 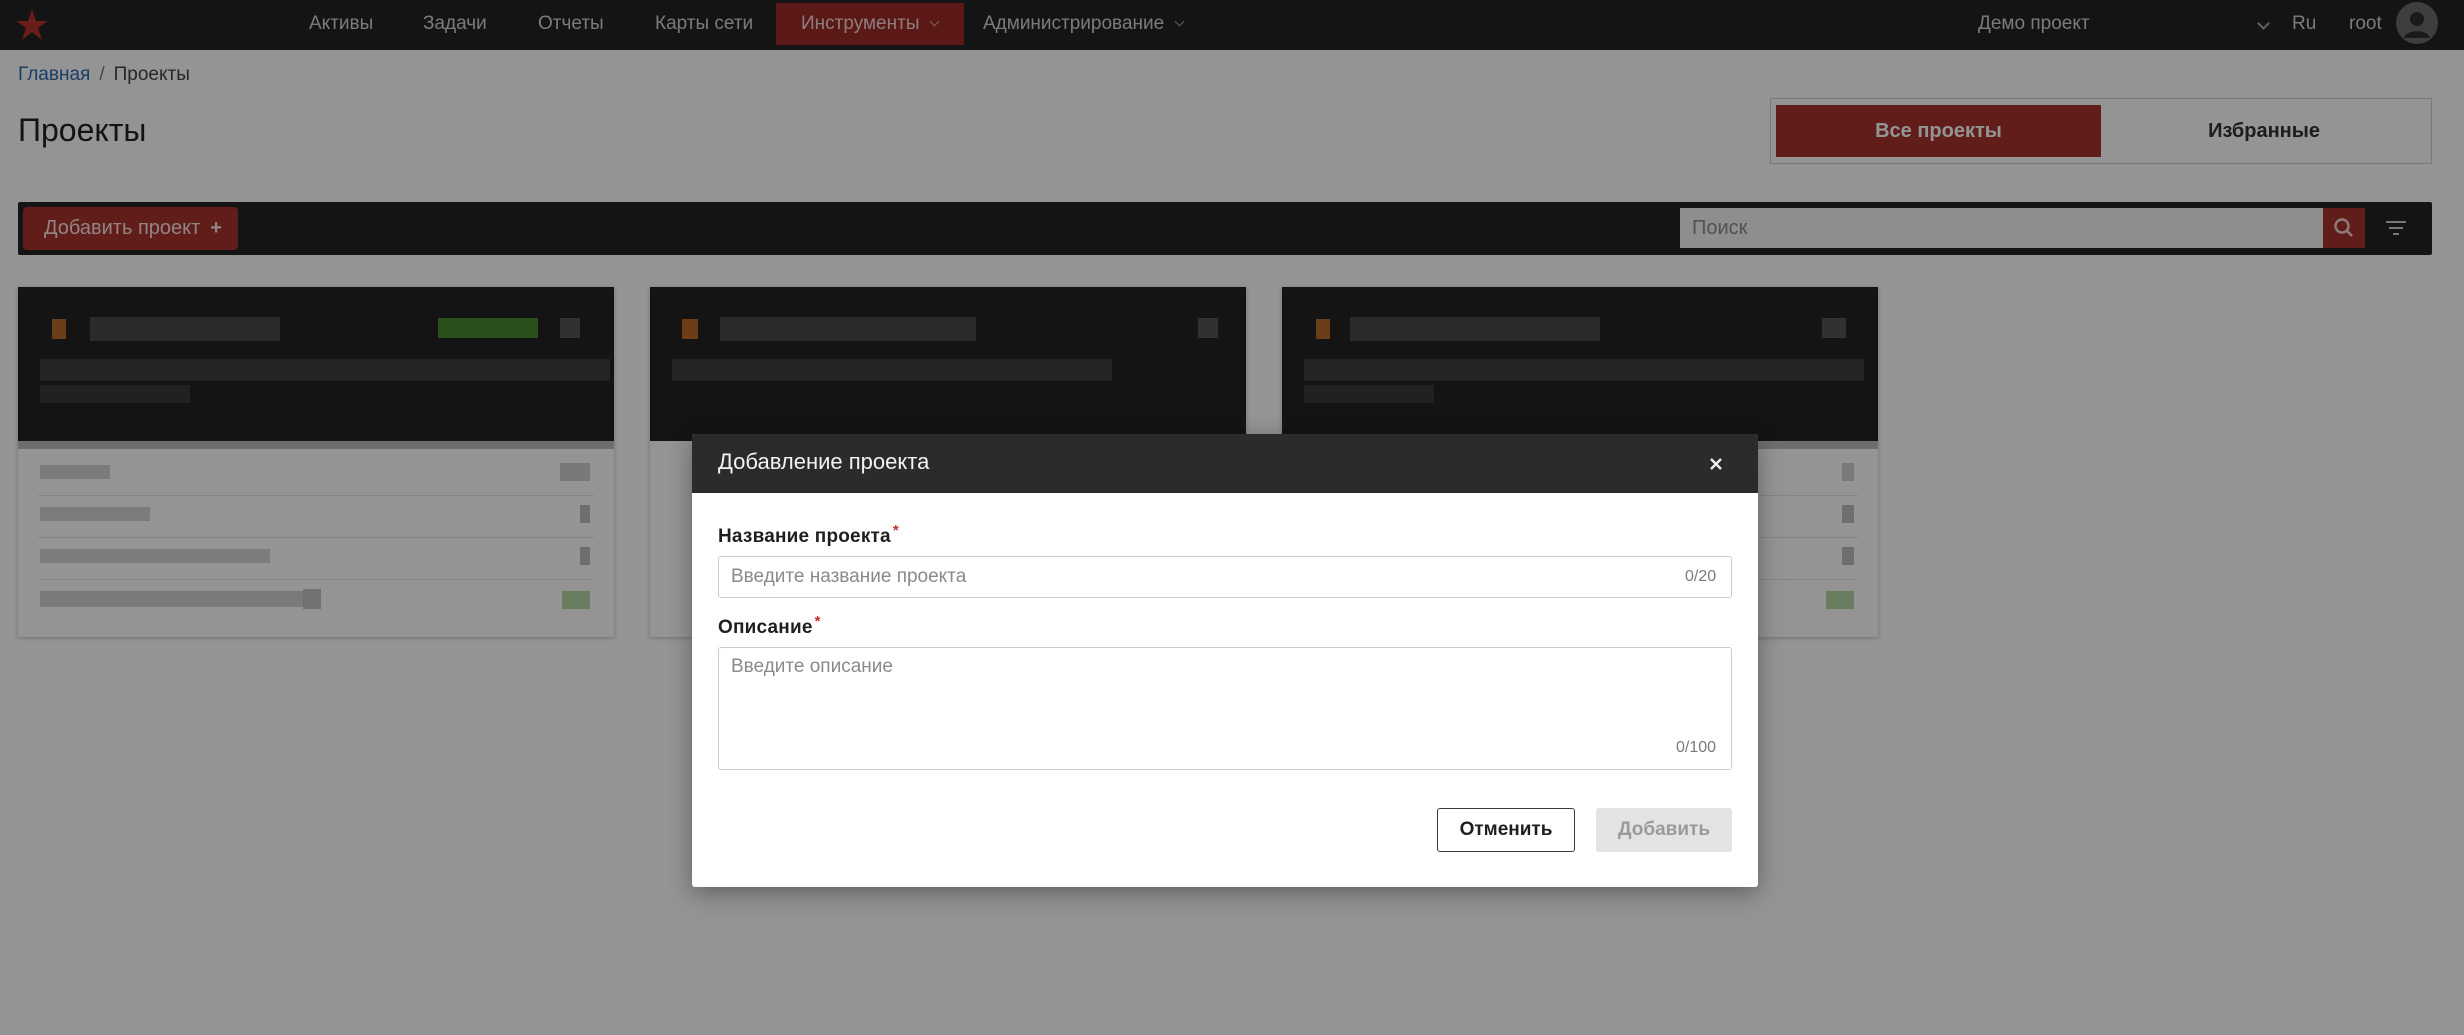 What do you see at coordinates (804, 536) in the screenshot?
I see `project-name-label-text: Название проекта` at bounding box center [804, 536].